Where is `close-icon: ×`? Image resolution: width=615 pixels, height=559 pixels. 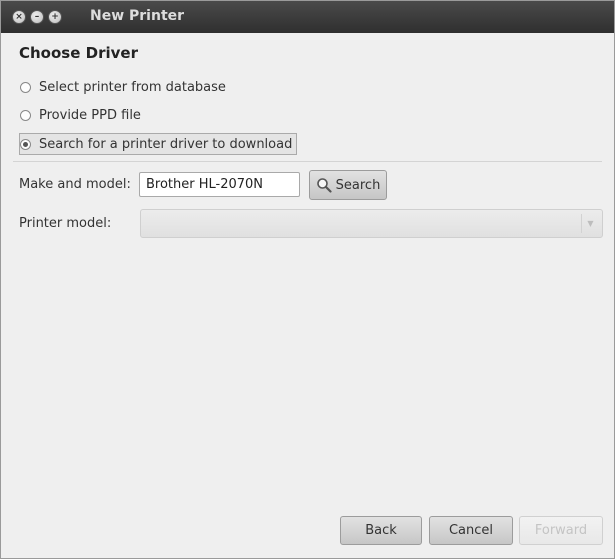
close-icon: × is located at coordinates (19, 16).